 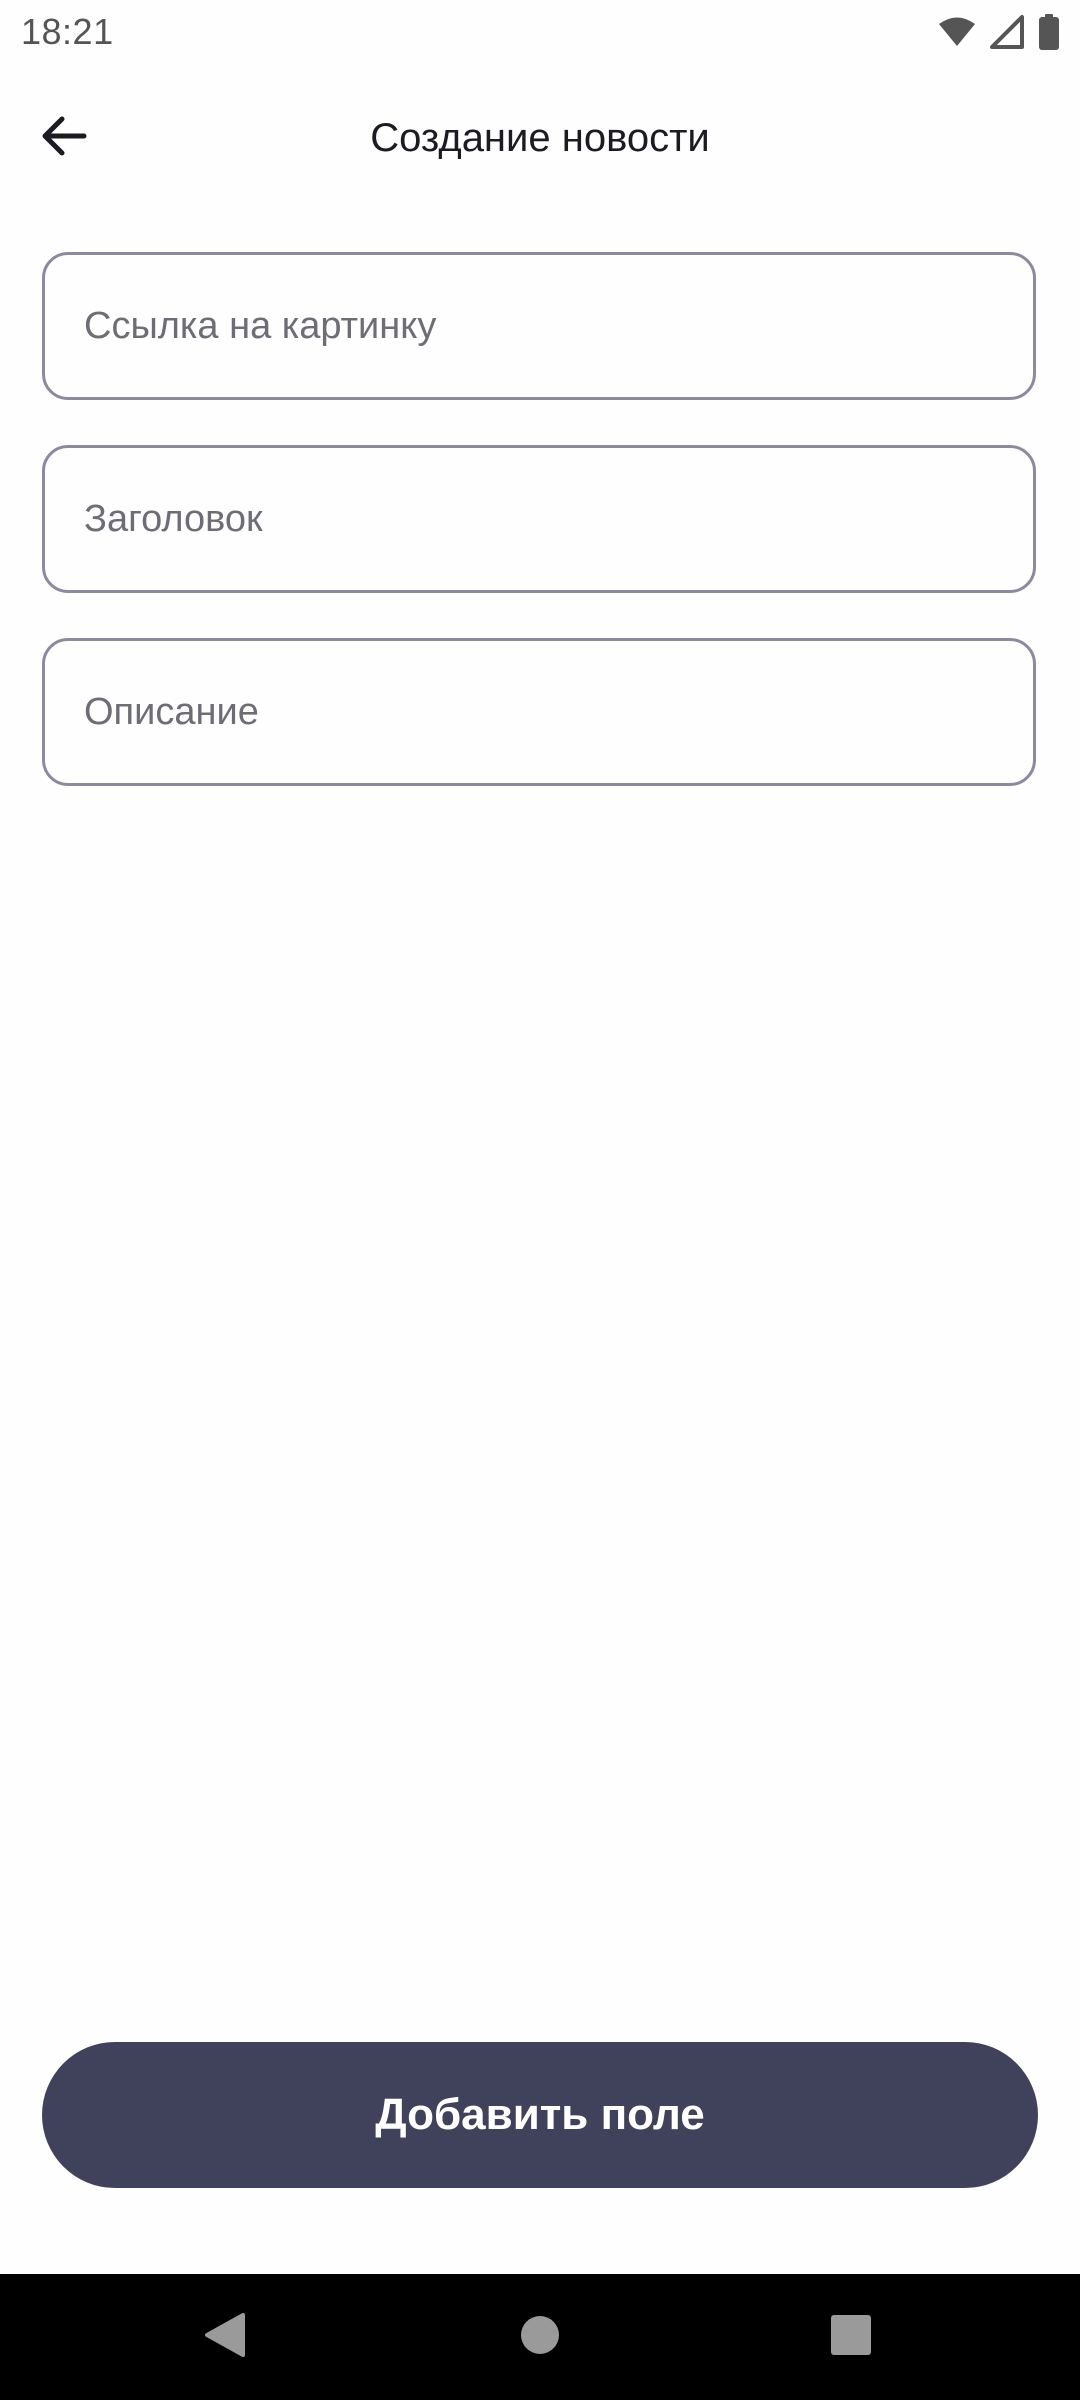 What do you see at coordinates (534, 519) in the screenshot?
I see `title-input` at bounding box center [534, 519].